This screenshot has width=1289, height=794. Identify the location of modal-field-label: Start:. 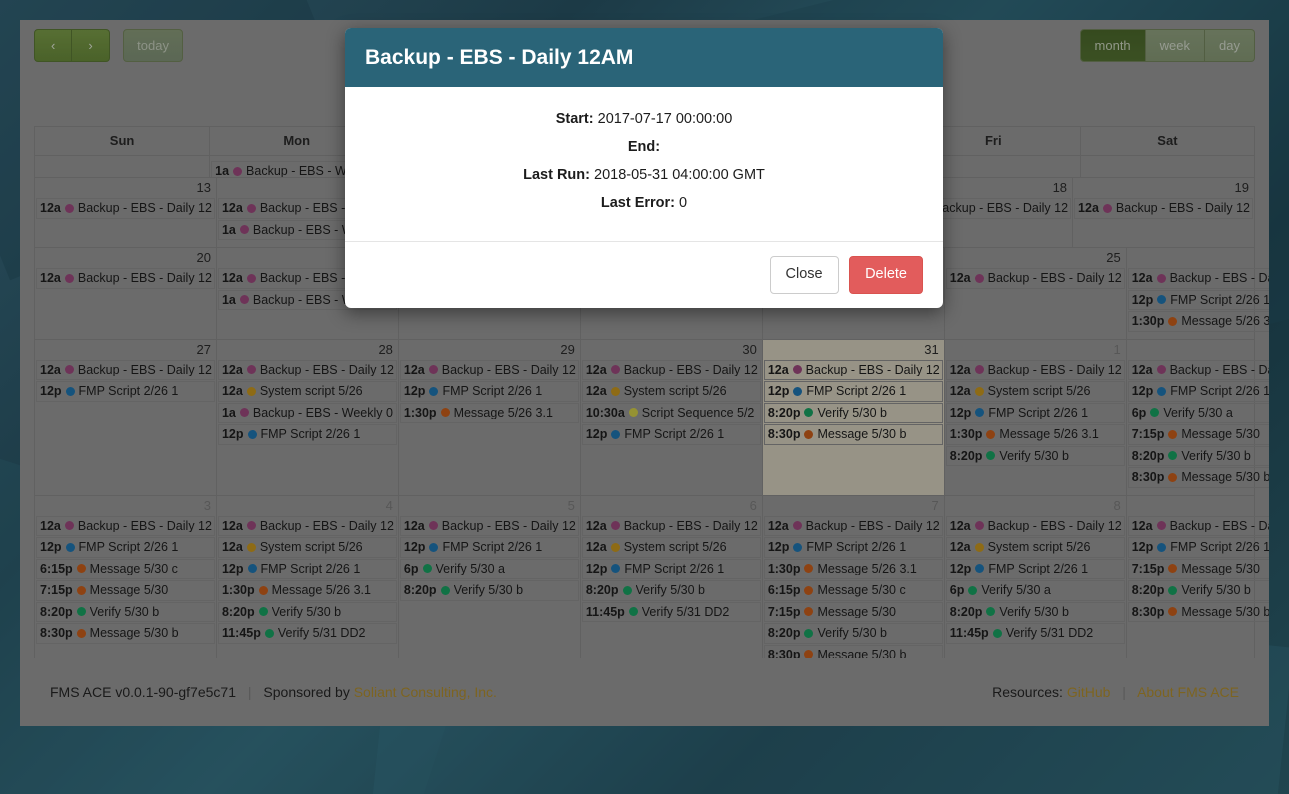
(574, 119).